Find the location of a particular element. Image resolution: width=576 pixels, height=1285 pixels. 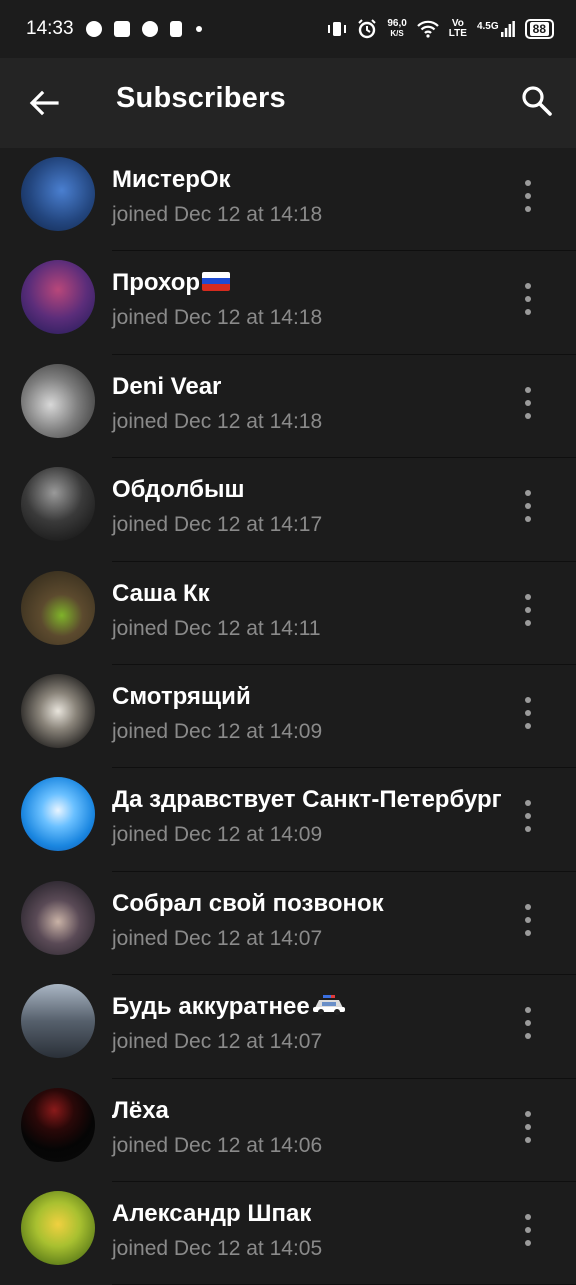

search-button is located at coordinates (537, 101).